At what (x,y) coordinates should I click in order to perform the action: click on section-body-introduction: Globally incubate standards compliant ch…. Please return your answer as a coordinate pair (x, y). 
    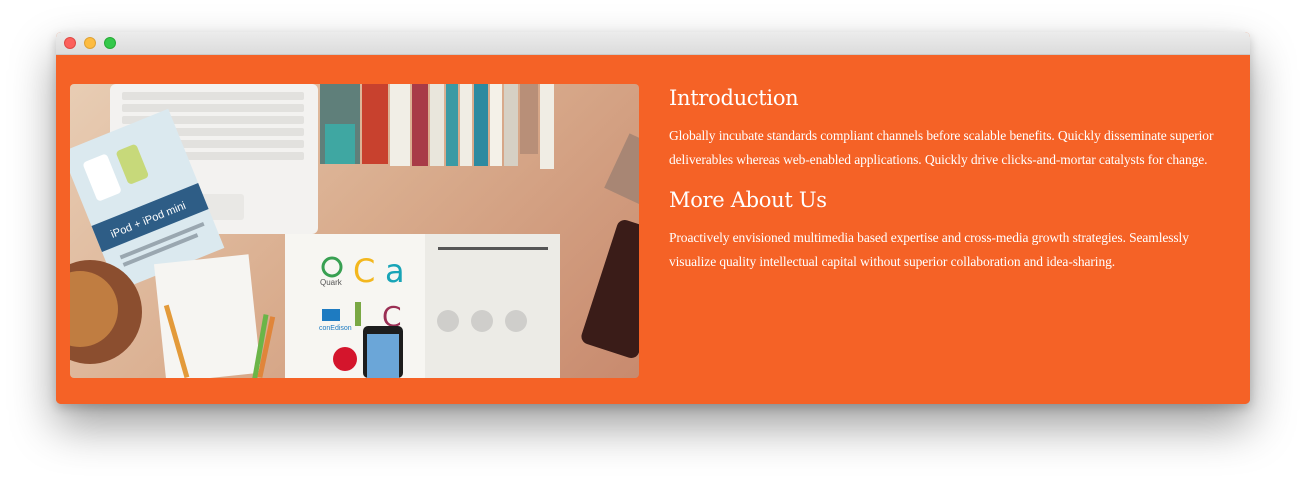
    Looking at the image, I should click on (941, 147).